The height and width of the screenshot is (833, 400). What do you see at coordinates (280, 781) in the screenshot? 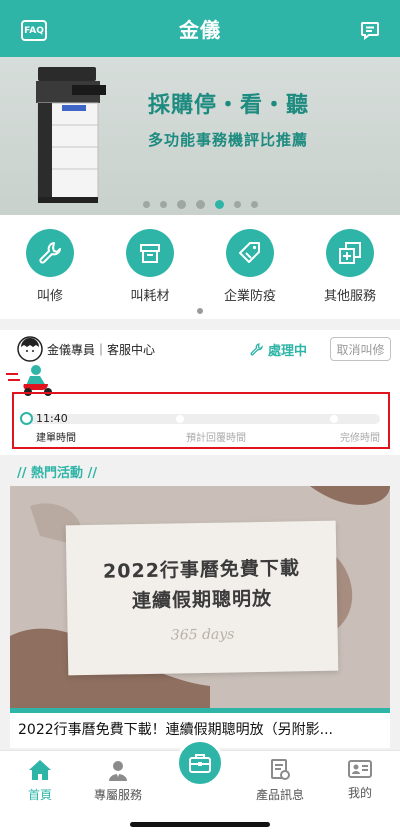
I see `nav-products: 產品訊息` at bounding box center [280, 781].